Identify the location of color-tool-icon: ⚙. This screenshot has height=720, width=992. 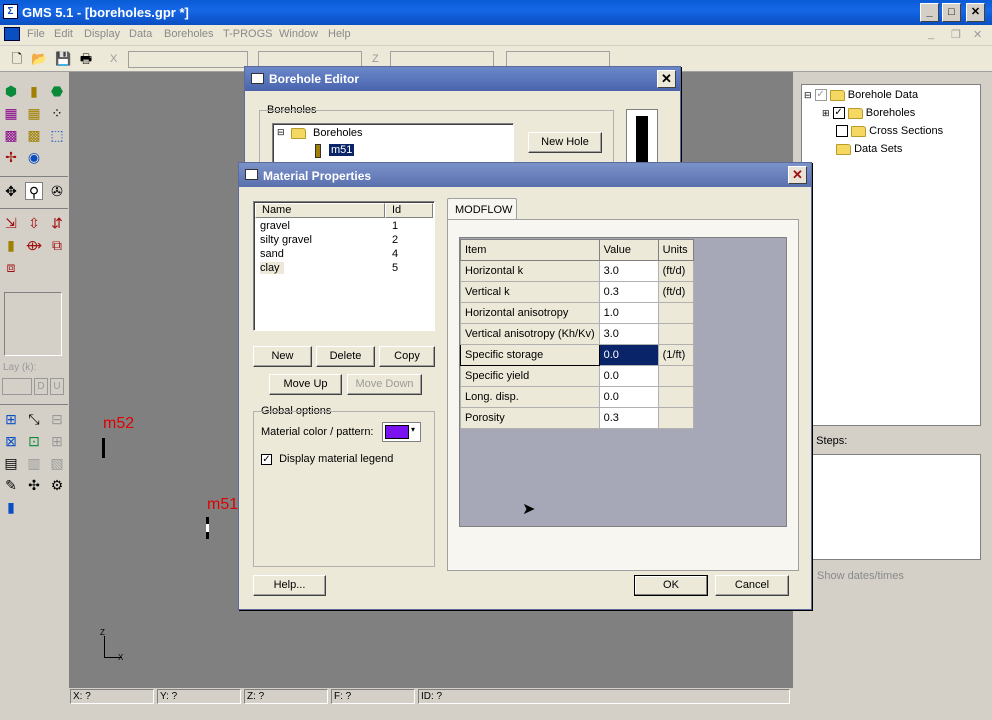
(57, 485).